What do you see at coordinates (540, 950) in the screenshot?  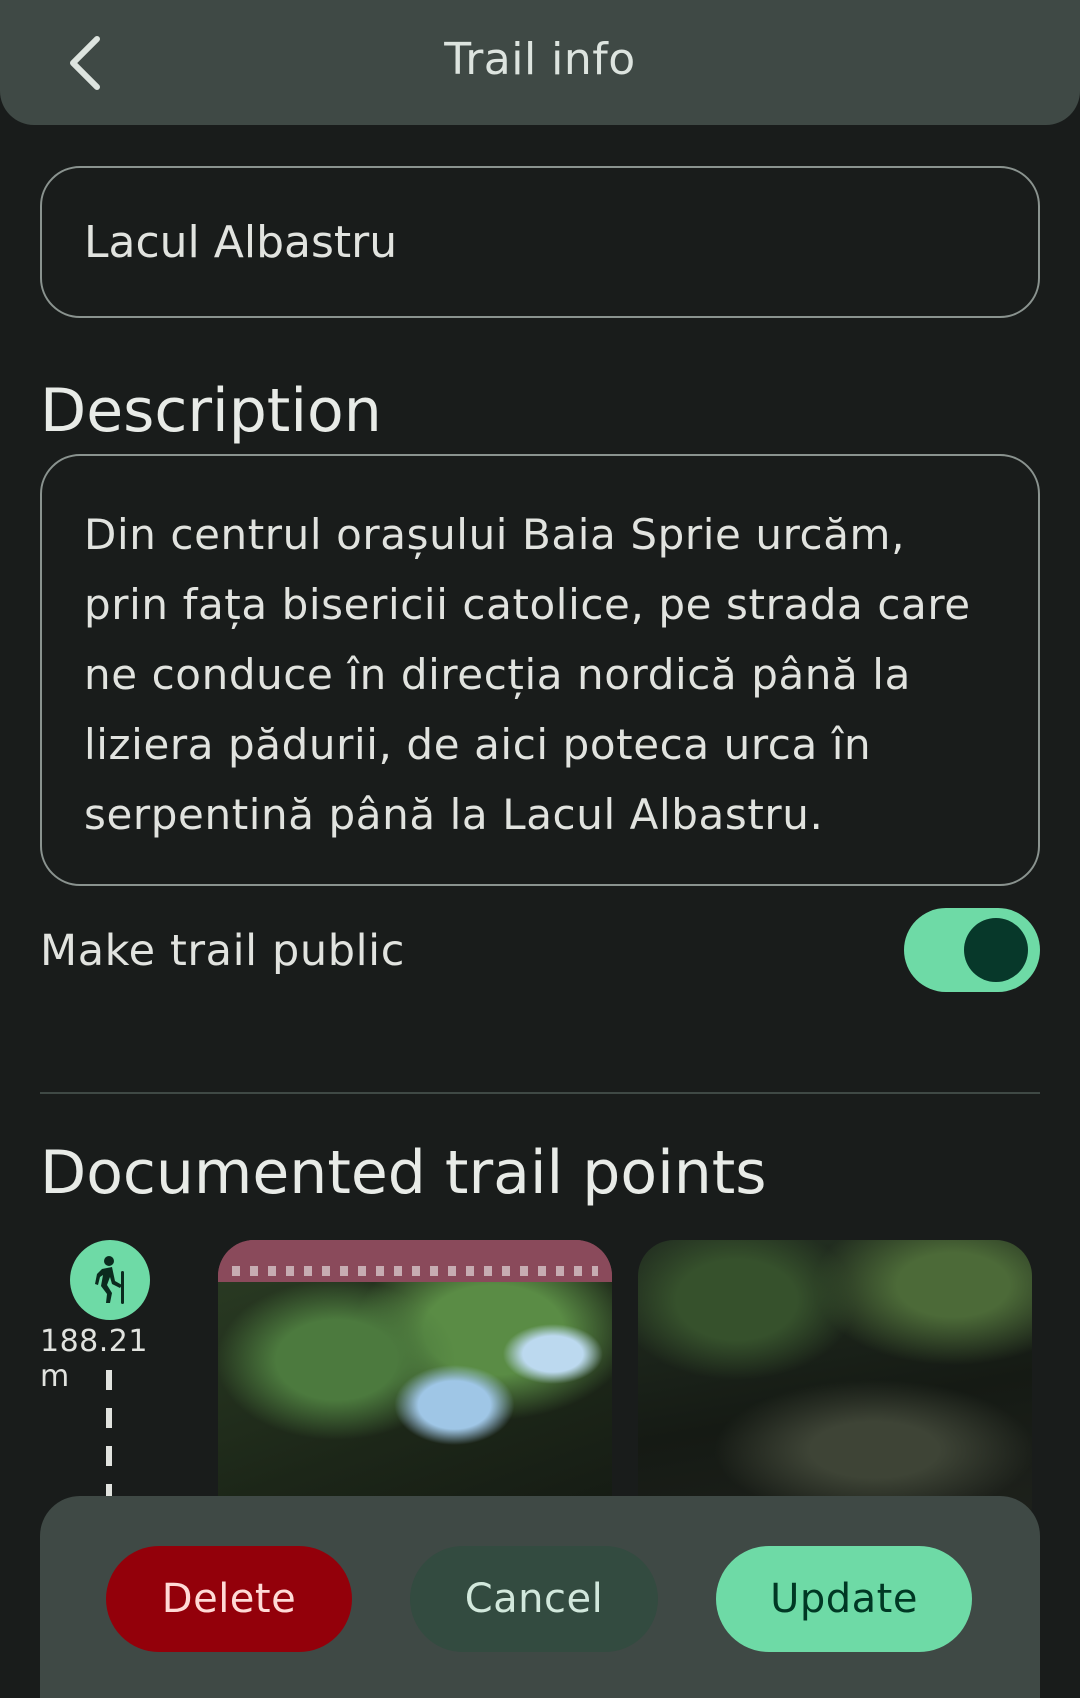 I see `make-public-row: Make trail public` at bounding box center [540, 950].